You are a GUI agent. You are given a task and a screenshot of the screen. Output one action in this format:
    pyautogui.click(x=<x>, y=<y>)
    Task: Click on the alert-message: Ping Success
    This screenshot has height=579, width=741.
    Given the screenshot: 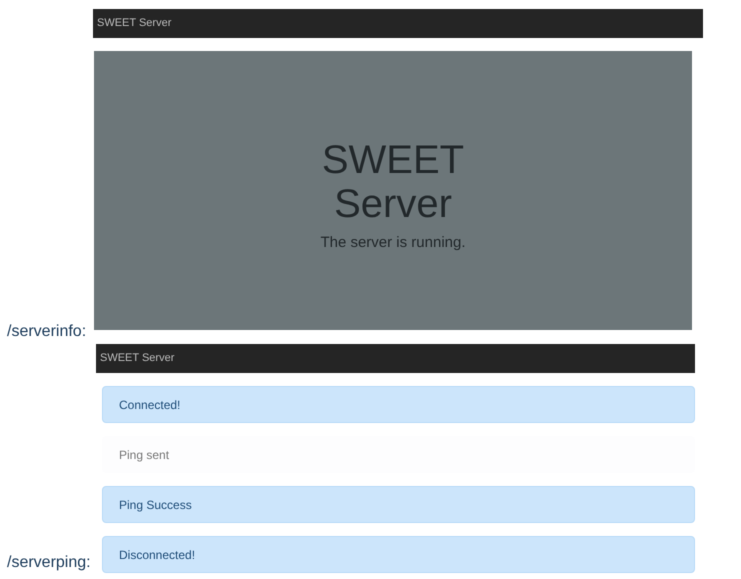 What is the action you would take?
    pyautogui.click(x=398, y=504)
    